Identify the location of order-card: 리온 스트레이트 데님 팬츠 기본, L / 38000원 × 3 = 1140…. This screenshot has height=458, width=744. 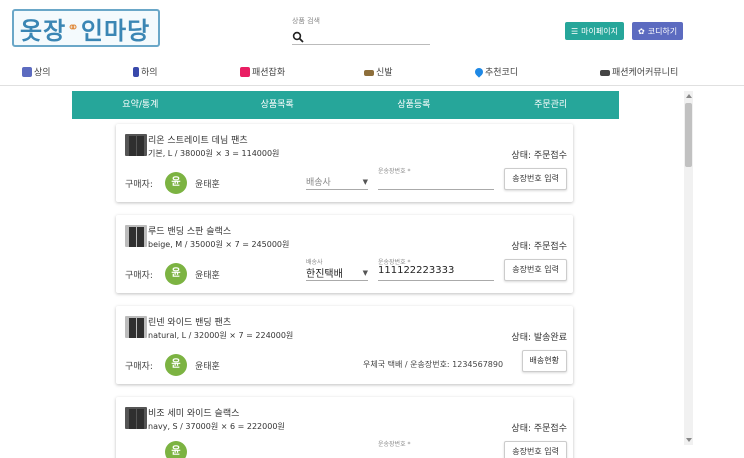
(344, 163).